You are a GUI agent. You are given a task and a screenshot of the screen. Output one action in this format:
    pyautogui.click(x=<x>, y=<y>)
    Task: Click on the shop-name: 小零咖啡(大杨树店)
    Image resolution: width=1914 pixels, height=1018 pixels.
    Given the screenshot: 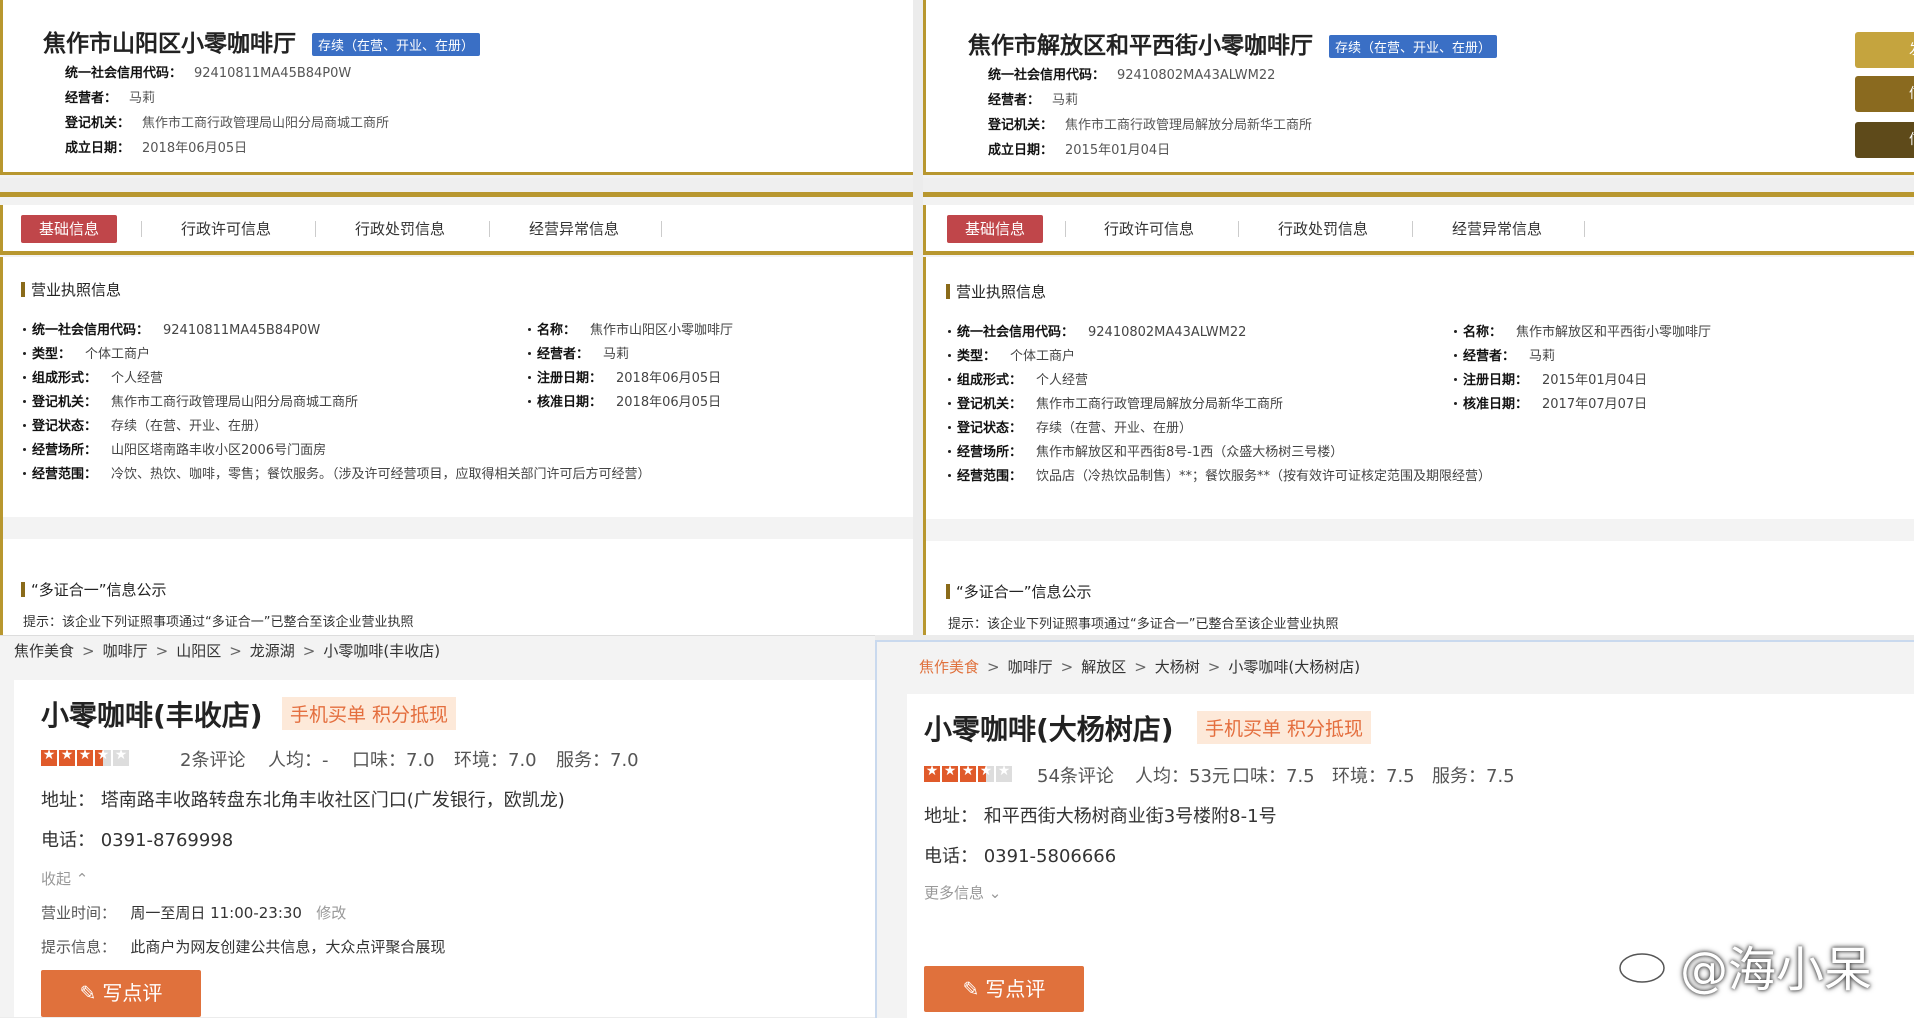 What is the action you would take?
    pyautogui.click(x=1049, y=729)
    